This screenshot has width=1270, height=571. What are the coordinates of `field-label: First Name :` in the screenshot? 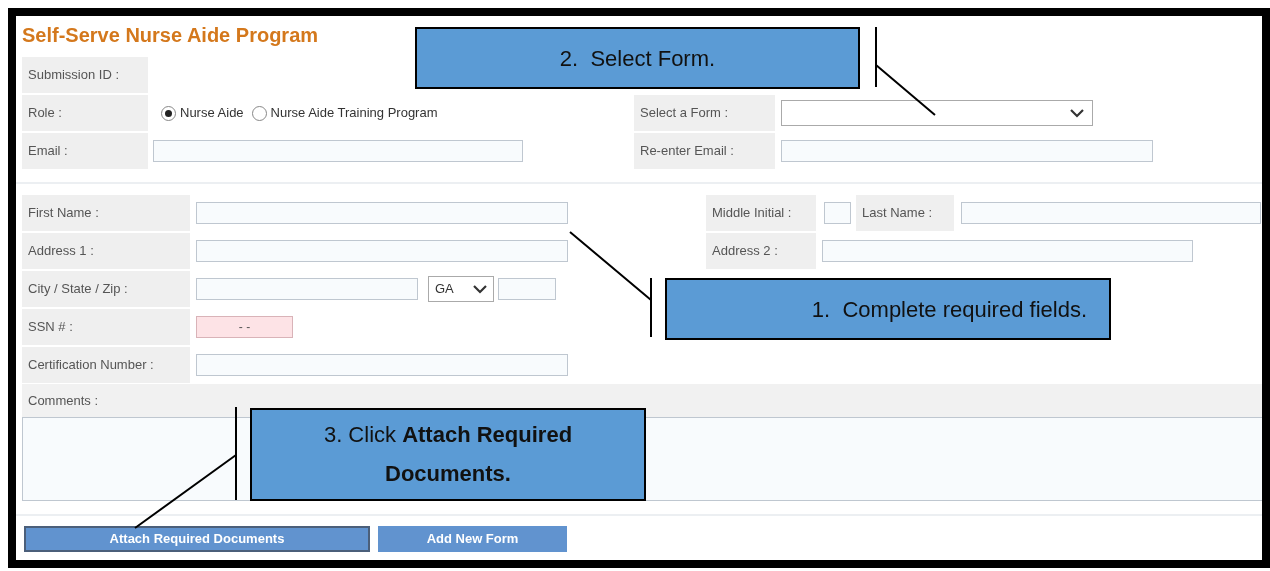 It's located at (106, 213).